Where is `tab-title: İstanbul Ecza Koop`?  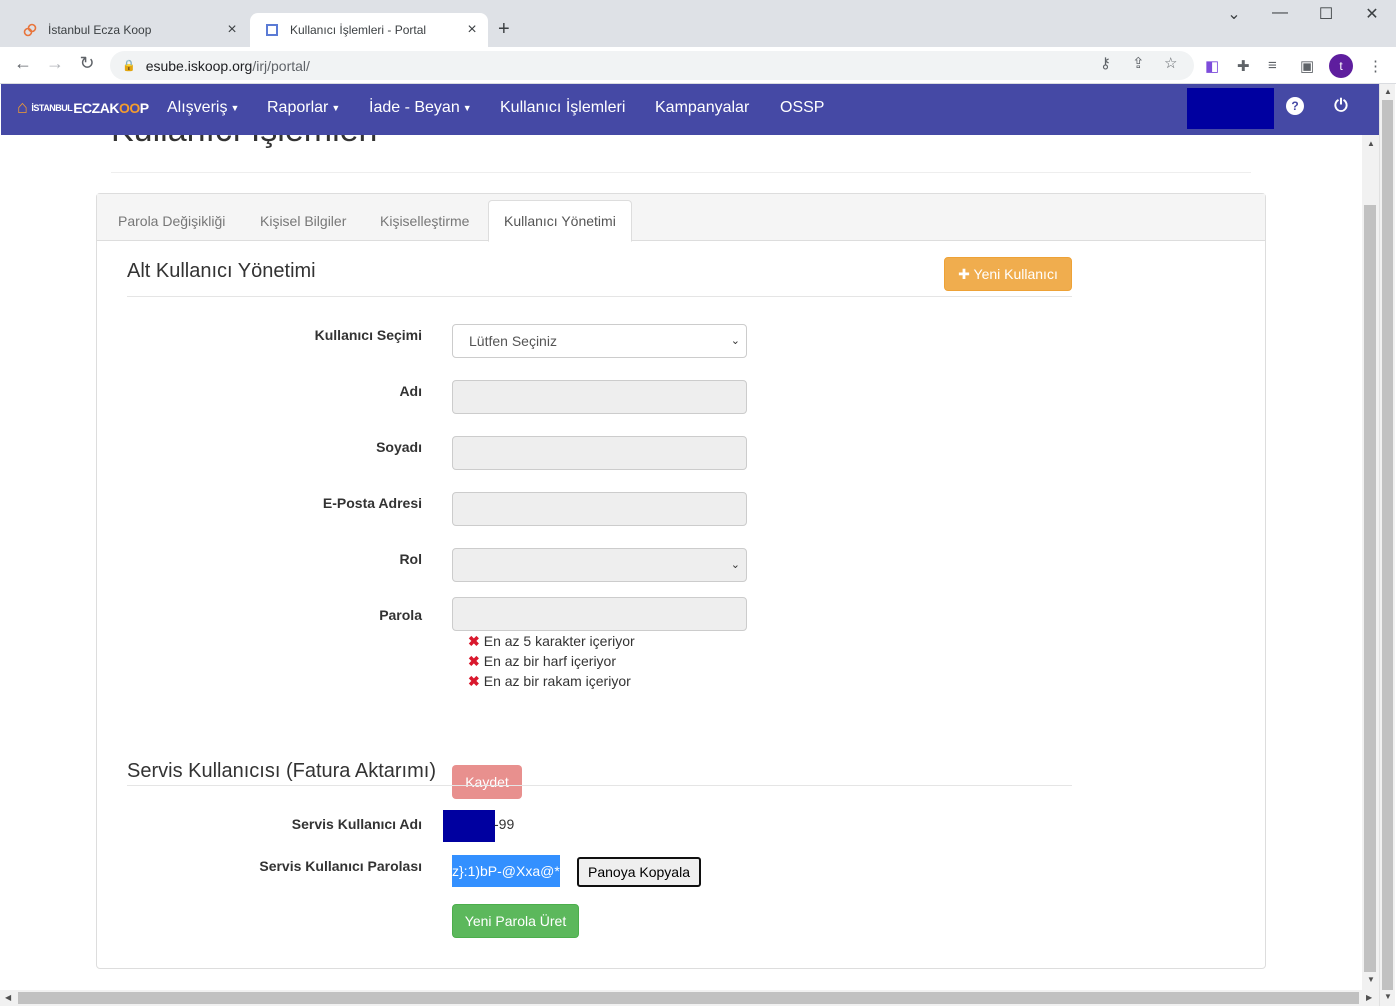 tab-title: İstanbul Ecza Koop is located at coordinates (100, 30).